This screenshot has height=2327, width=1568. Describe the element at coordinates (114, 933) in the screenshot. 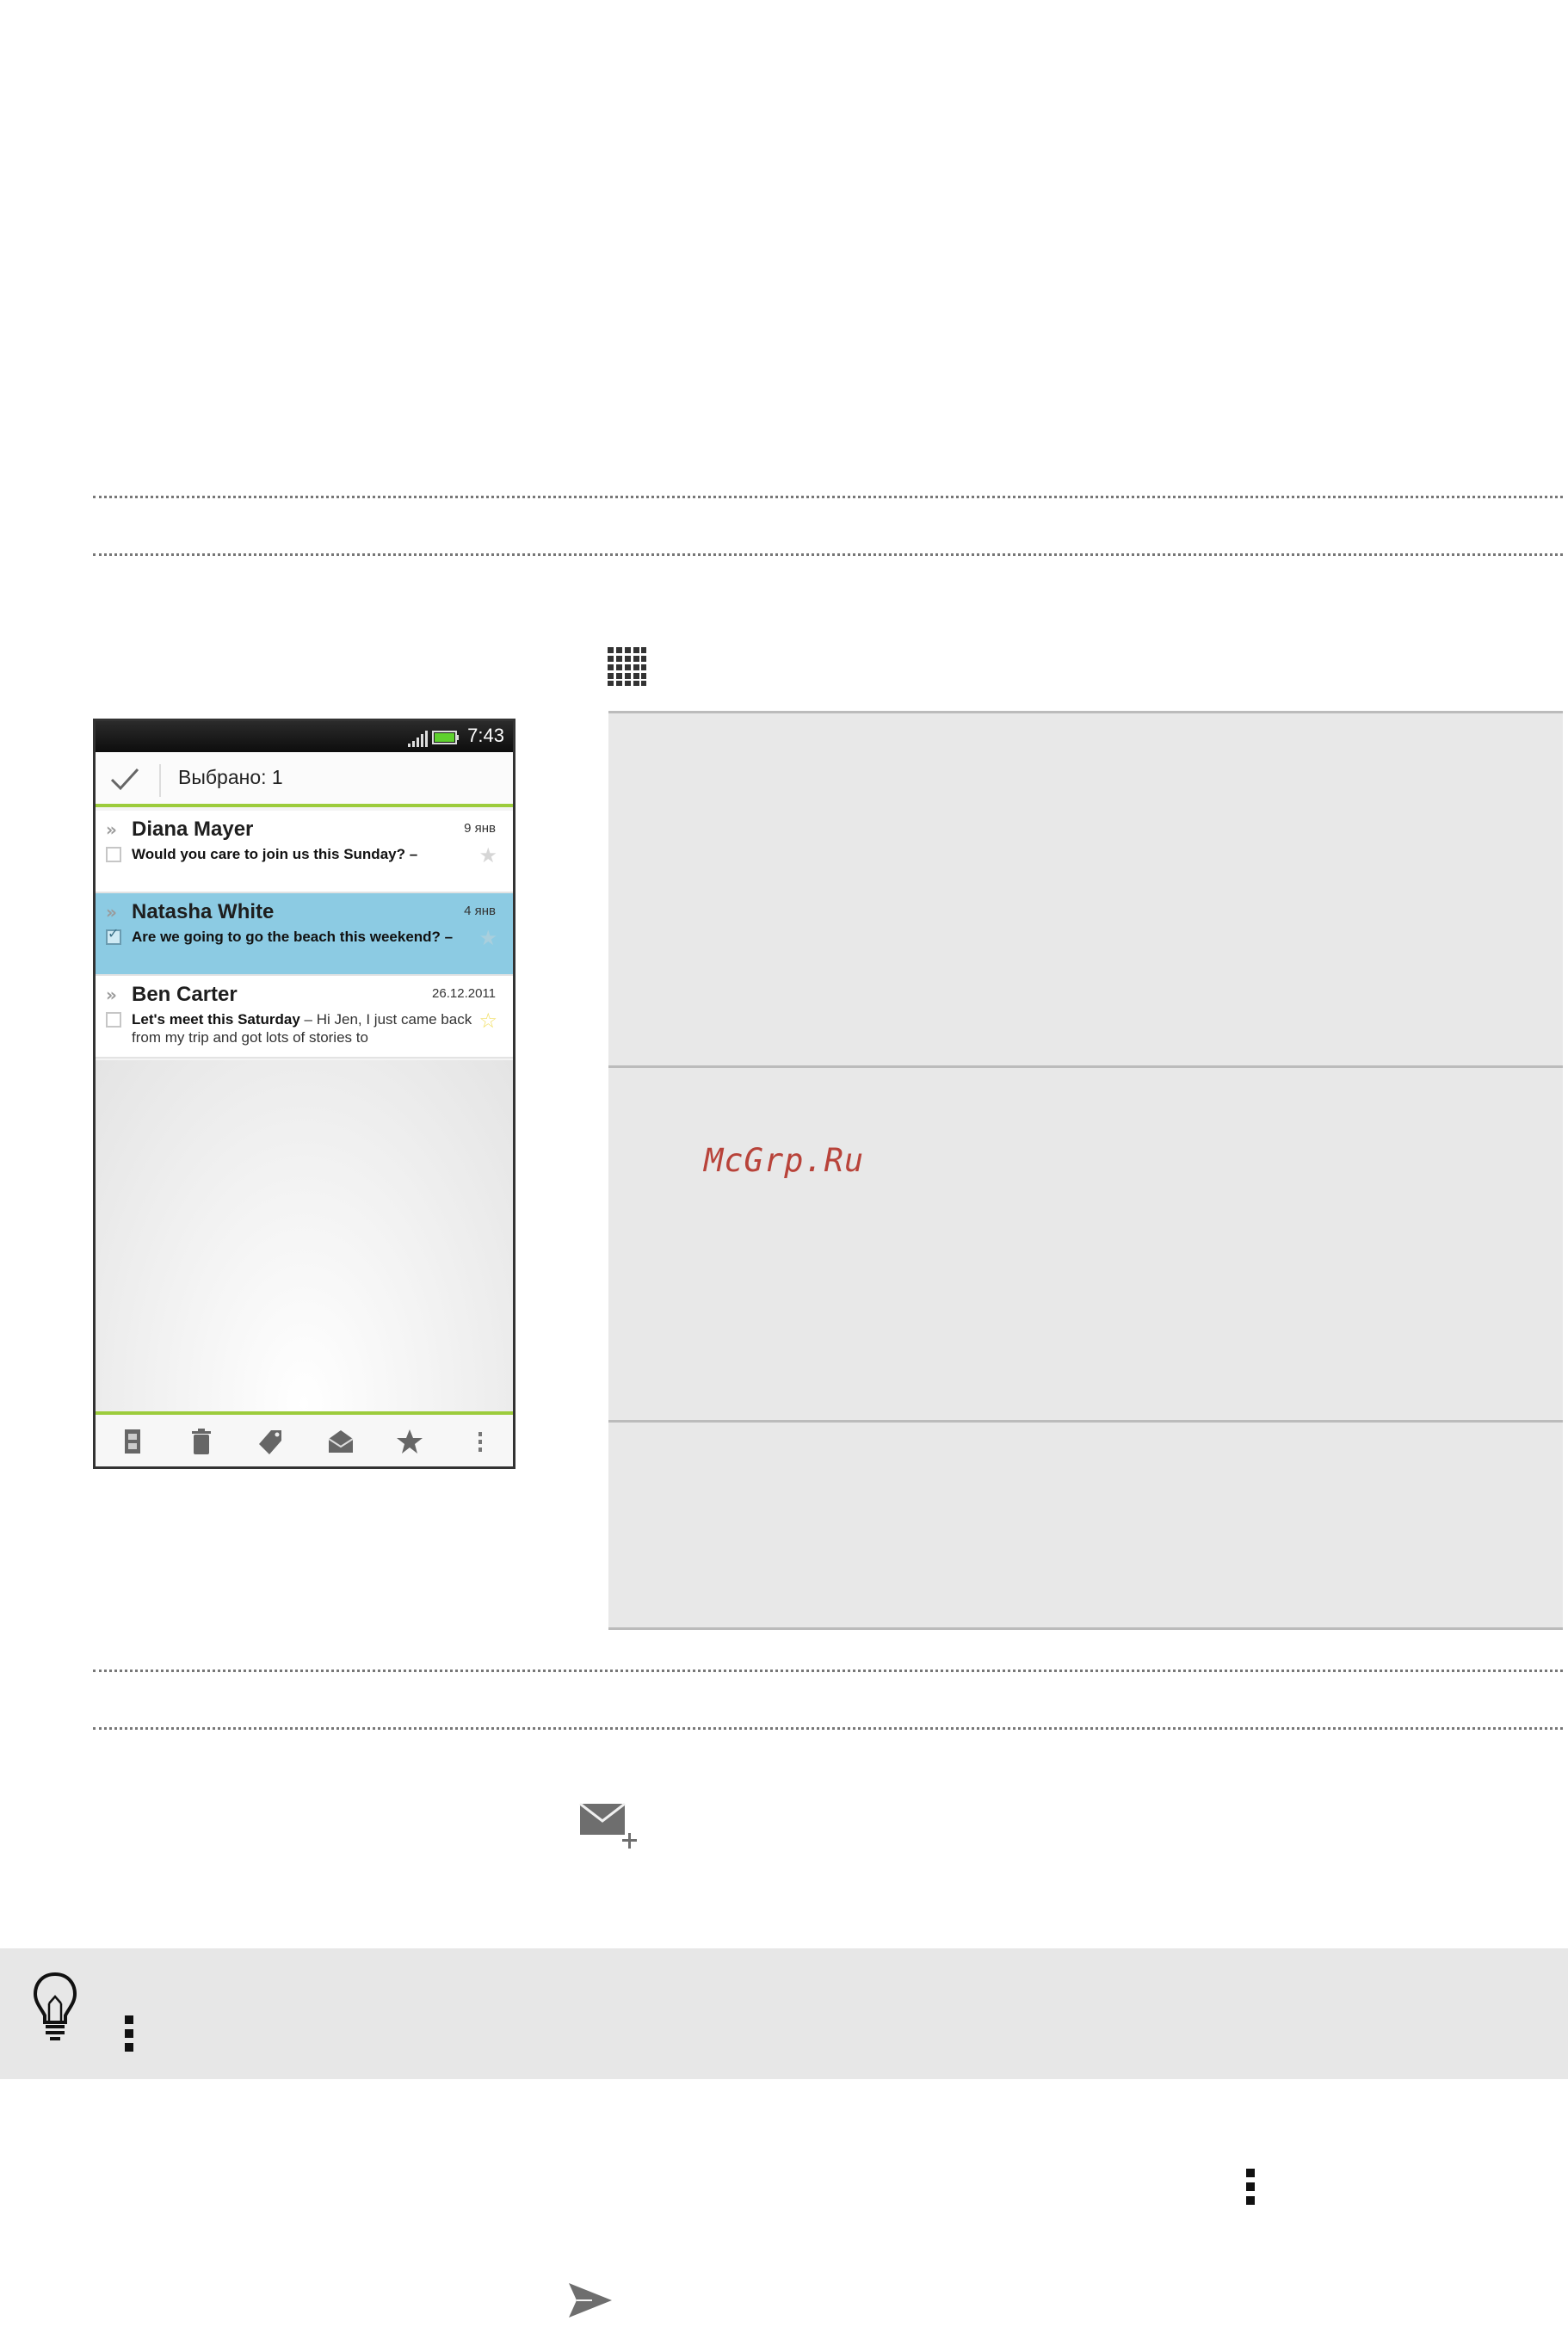

I see `checkmark-icon: ✓` at that location.